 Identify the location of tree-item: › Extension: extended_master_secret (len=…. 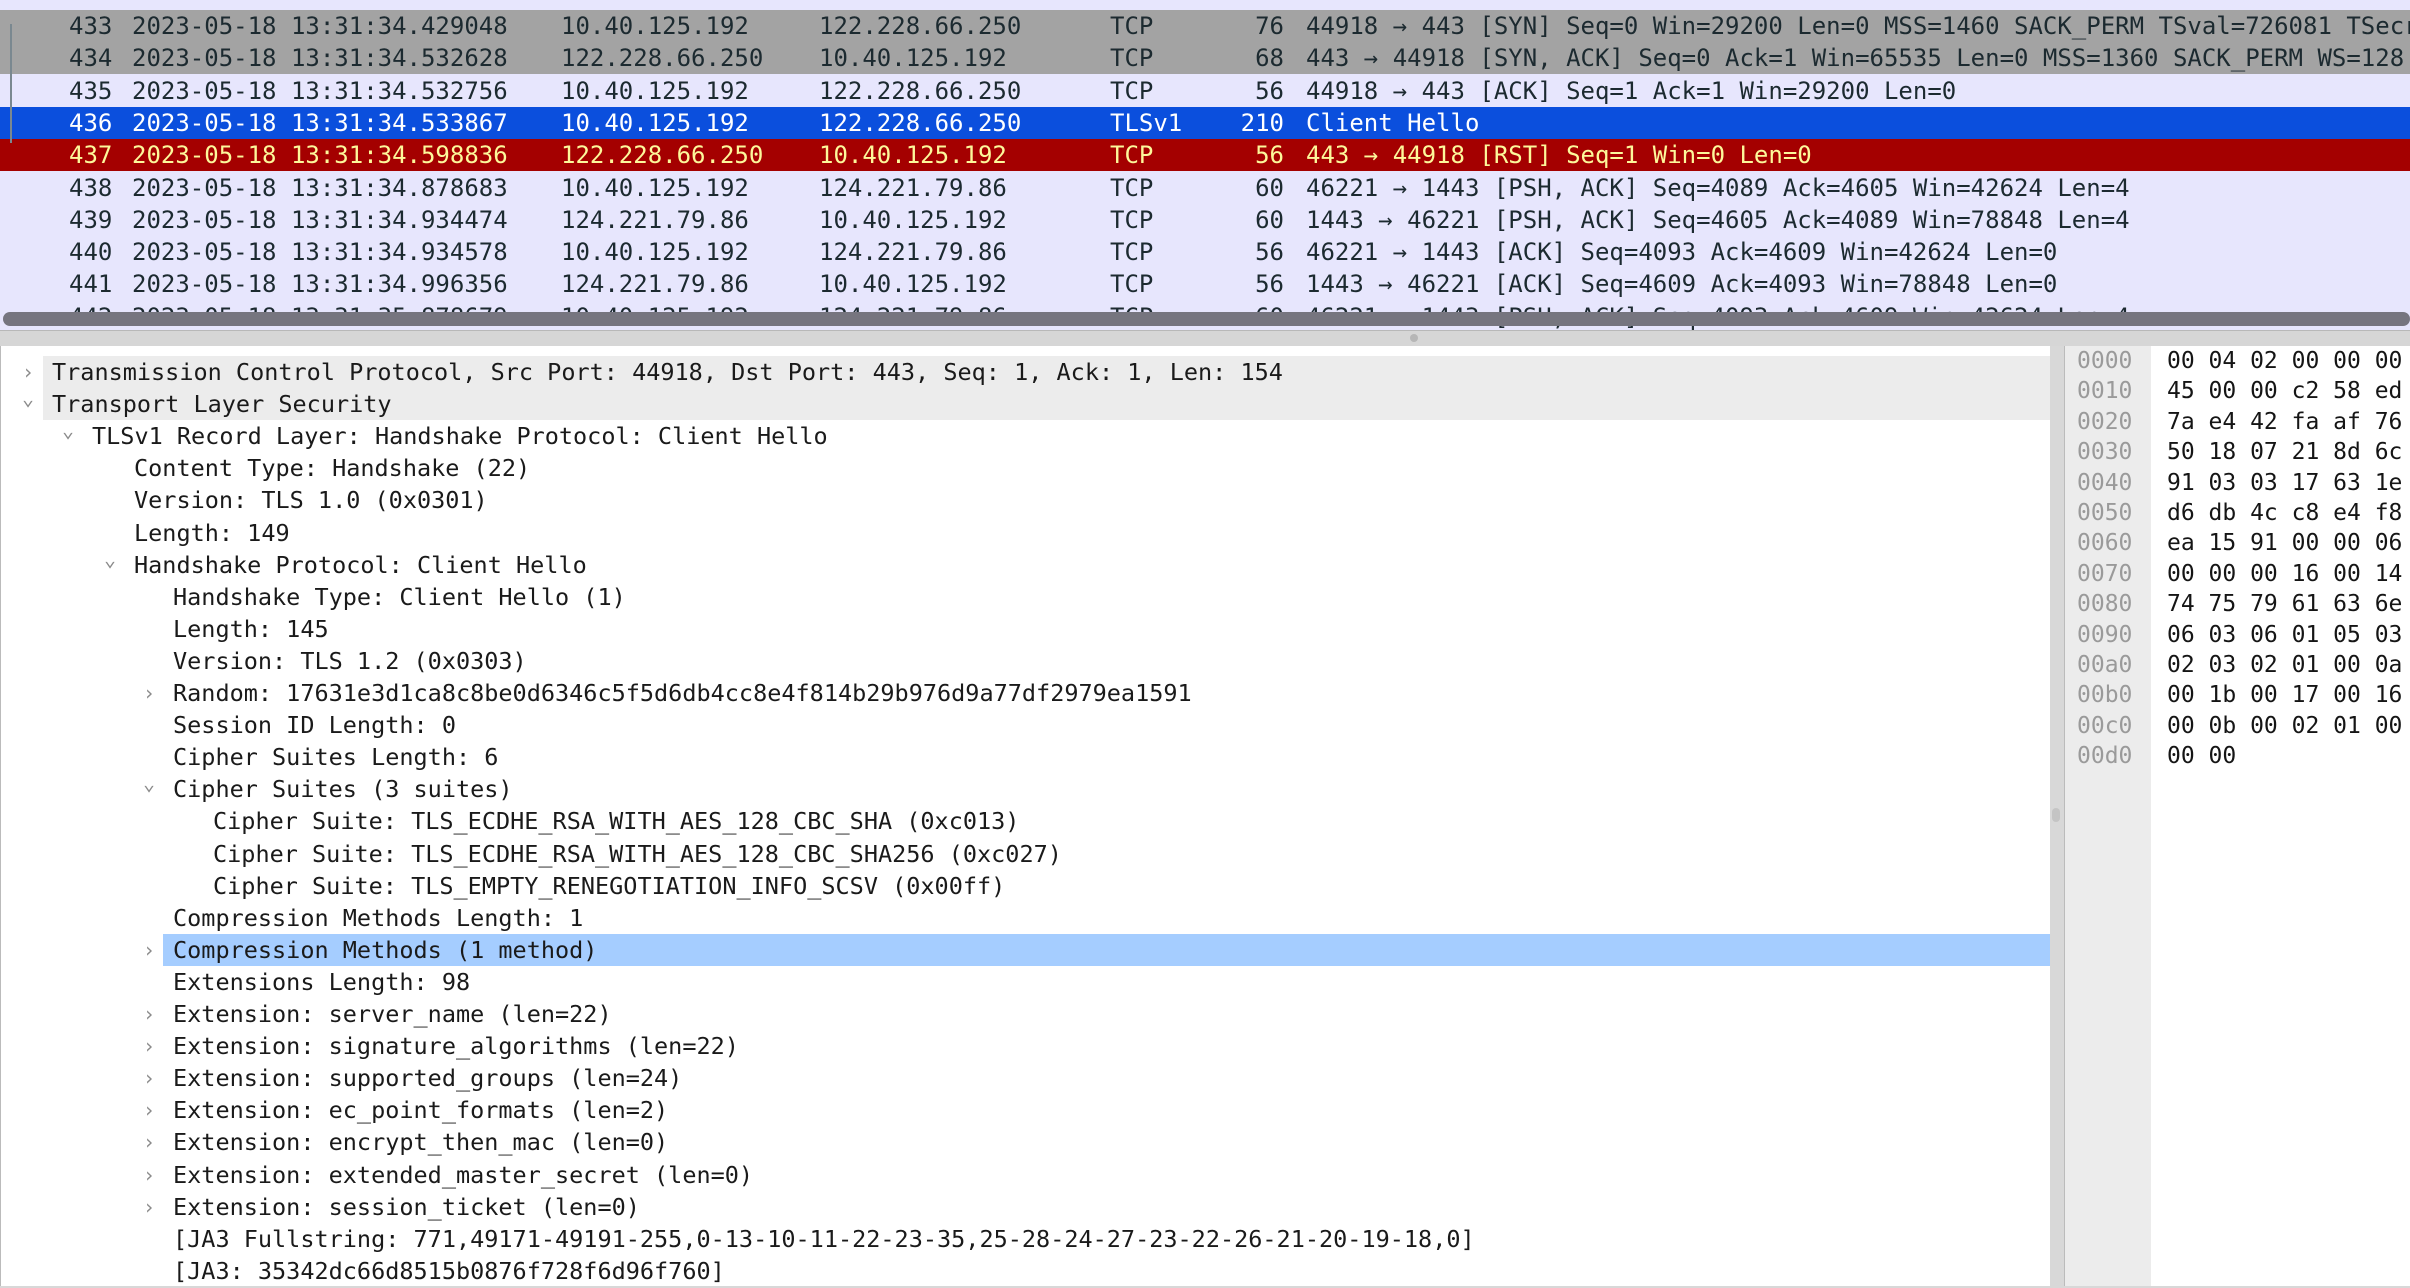
(1025, 1175).